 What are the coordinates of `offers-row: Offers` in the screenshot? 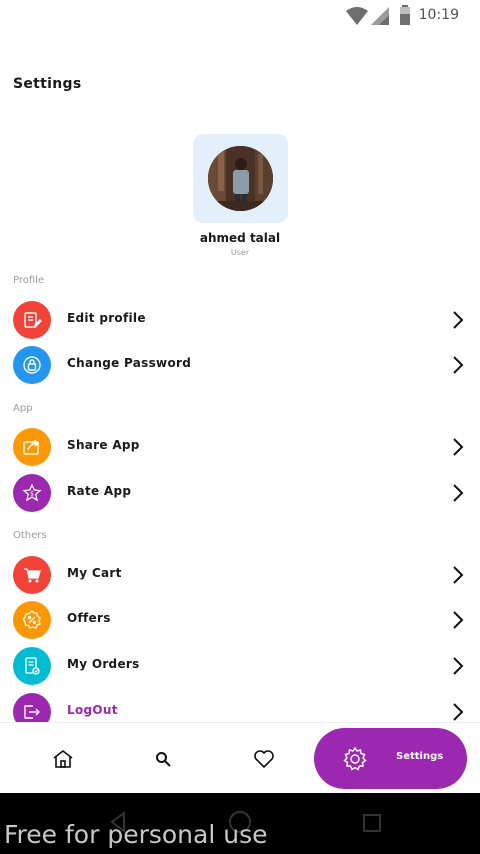 It's located at (240, 620).